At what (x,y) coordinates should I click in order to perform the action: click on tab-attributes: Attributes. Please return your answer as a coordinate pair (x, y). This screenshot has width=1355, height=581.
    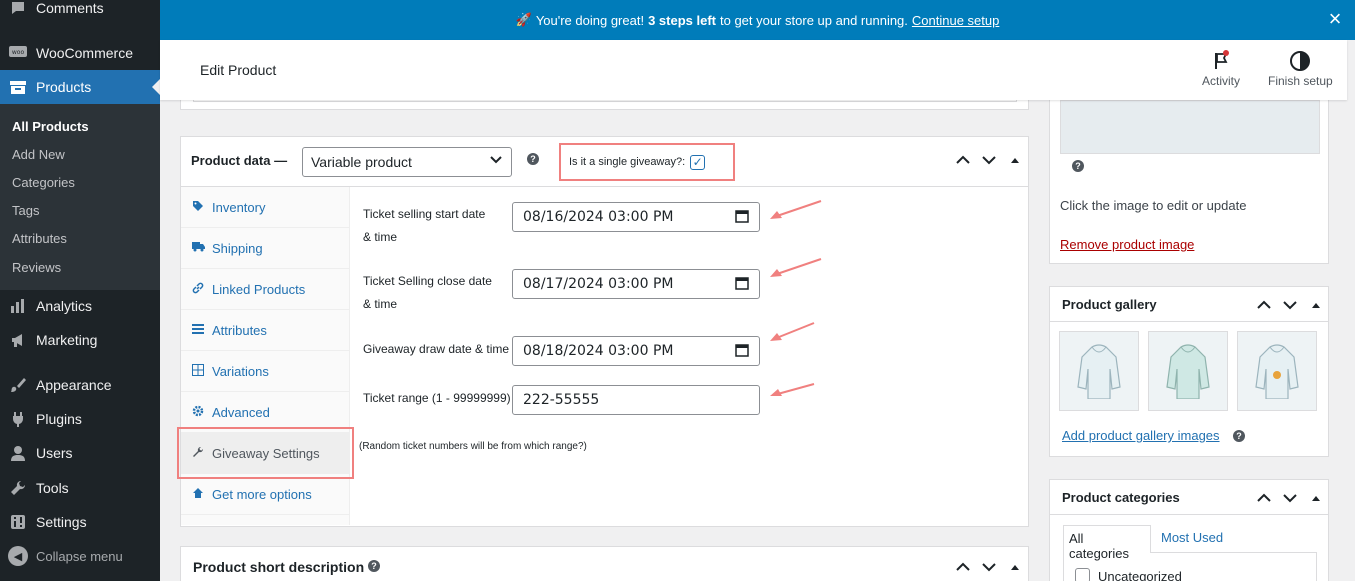
    Looking at the image, I should click on (265, 330).